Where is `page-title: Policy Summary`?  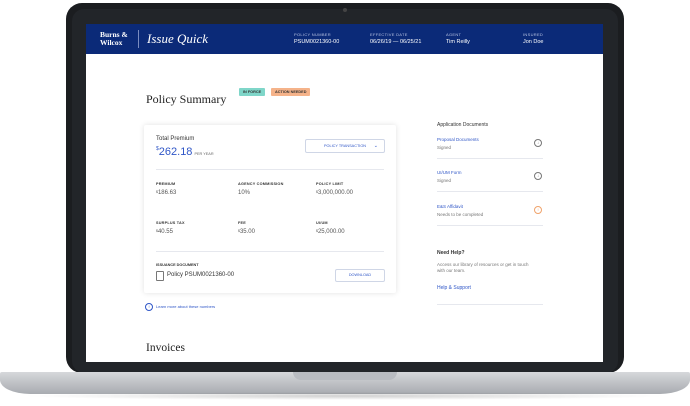
page-title: Policy Summary is located at coordinates (186, 99).